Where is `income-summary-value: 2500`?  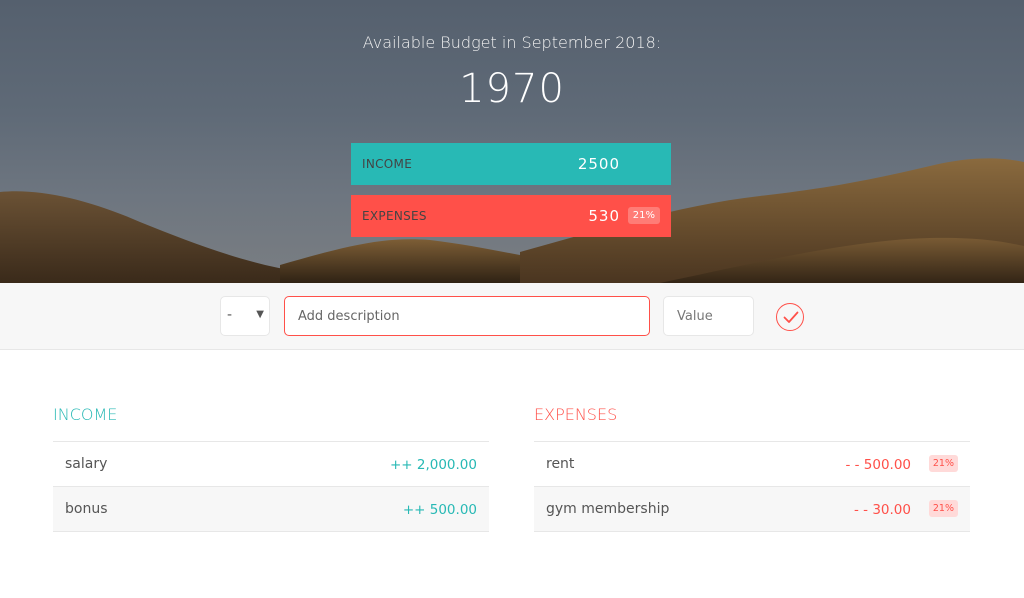
income-summary-value: 2500 is located at coordinates (598, 164).